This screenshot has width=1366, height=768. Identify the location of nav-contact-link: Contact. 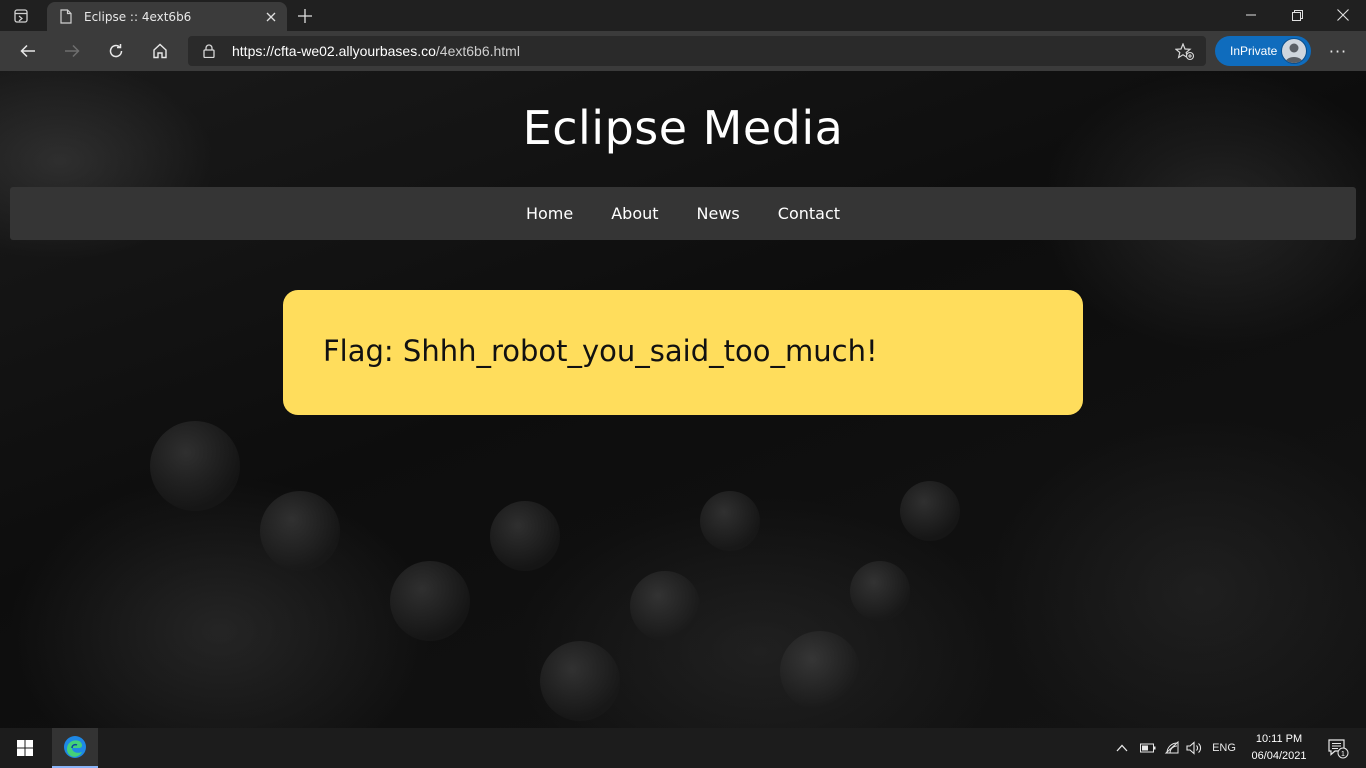
(809, 213).